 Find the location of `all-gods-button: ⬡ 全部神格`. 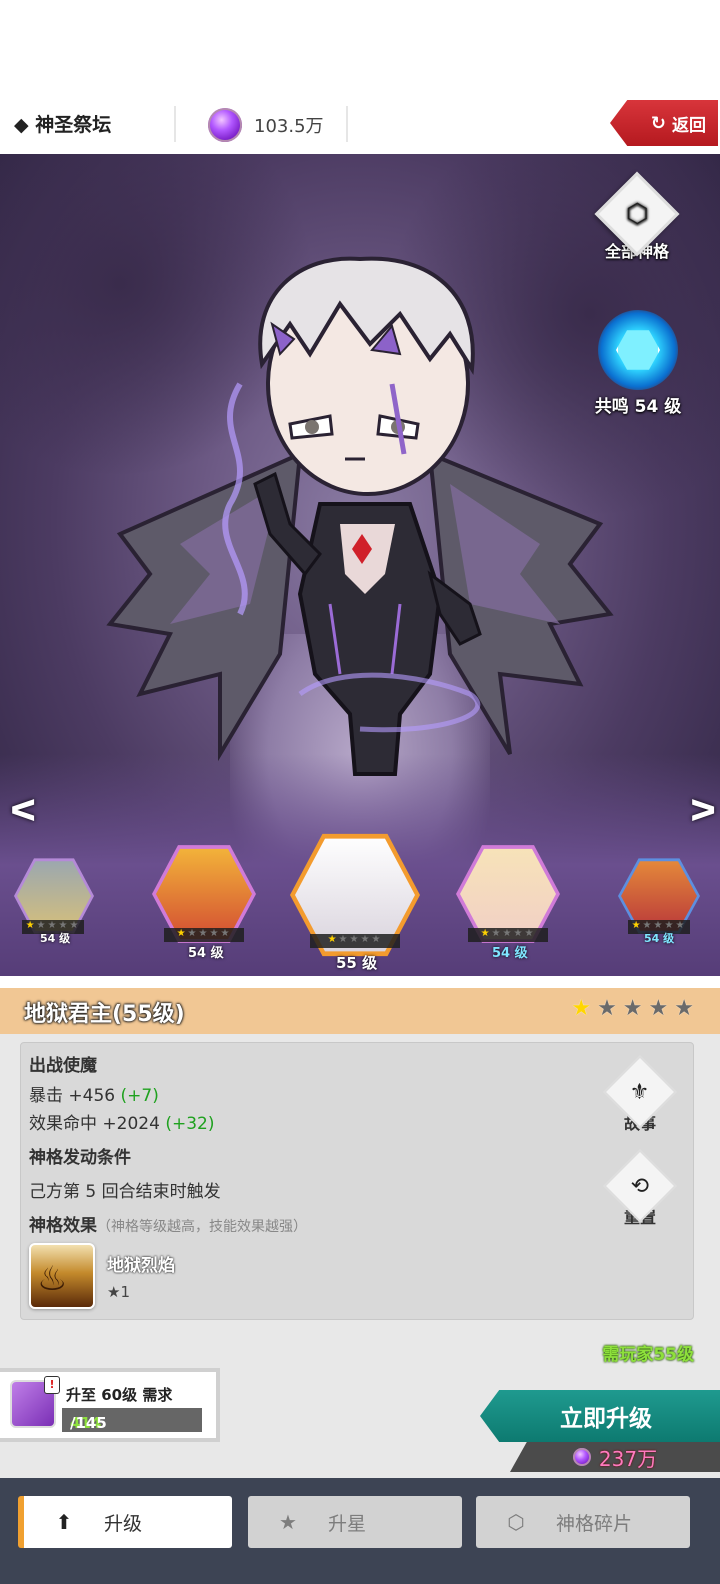

all-gods-button: ⬡ 全部神格 is located at coordinates (637, 216).